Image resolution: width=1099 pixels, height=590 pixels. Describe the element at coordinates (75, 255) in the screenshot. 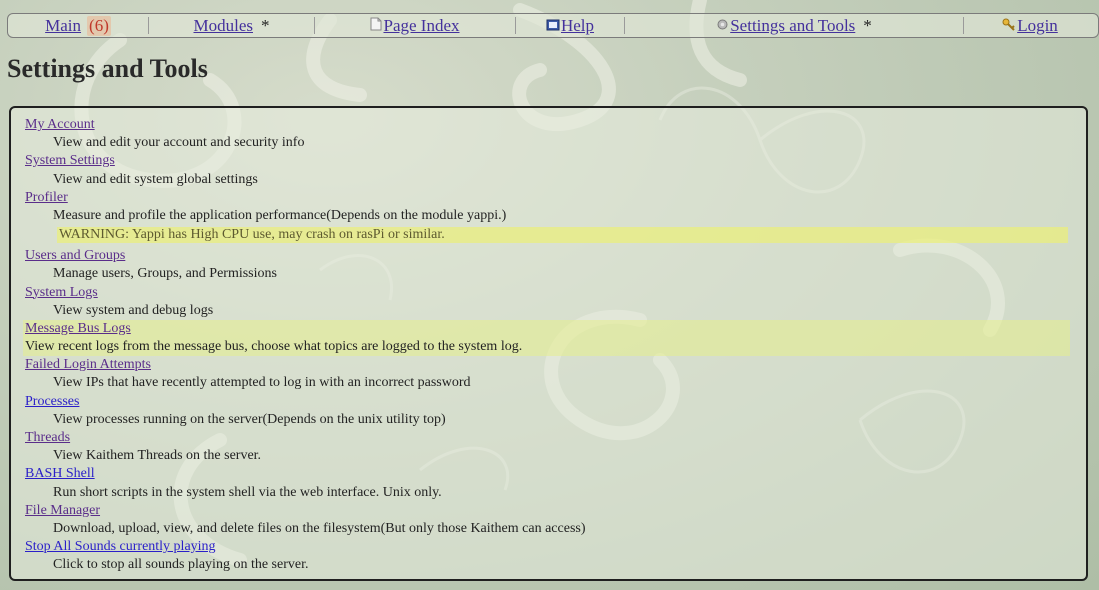

I see `users-groups-link: Users and Groups` at that location.